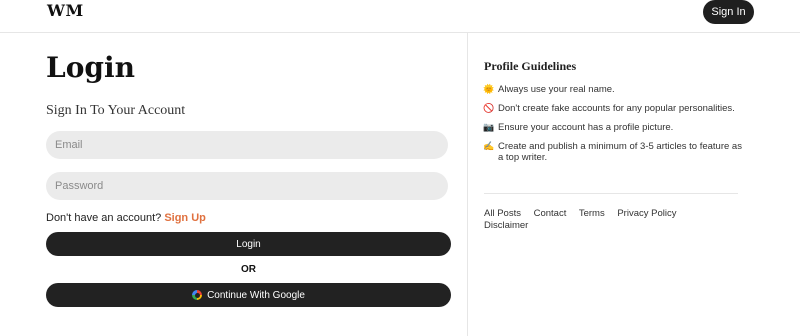 This screenshot has width=800, height=336. What do you see at coordinates (489, 108) in the screenshot?
I see `no-entry-icon: 🚫` at bounding box center [489, 108].